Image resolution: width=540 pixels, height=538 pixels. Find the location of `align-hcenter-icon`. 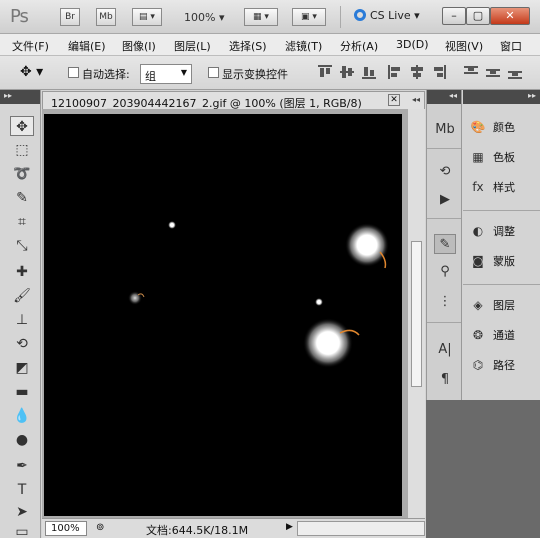

align-hcenter-icon is located at coordinates (417, 72).